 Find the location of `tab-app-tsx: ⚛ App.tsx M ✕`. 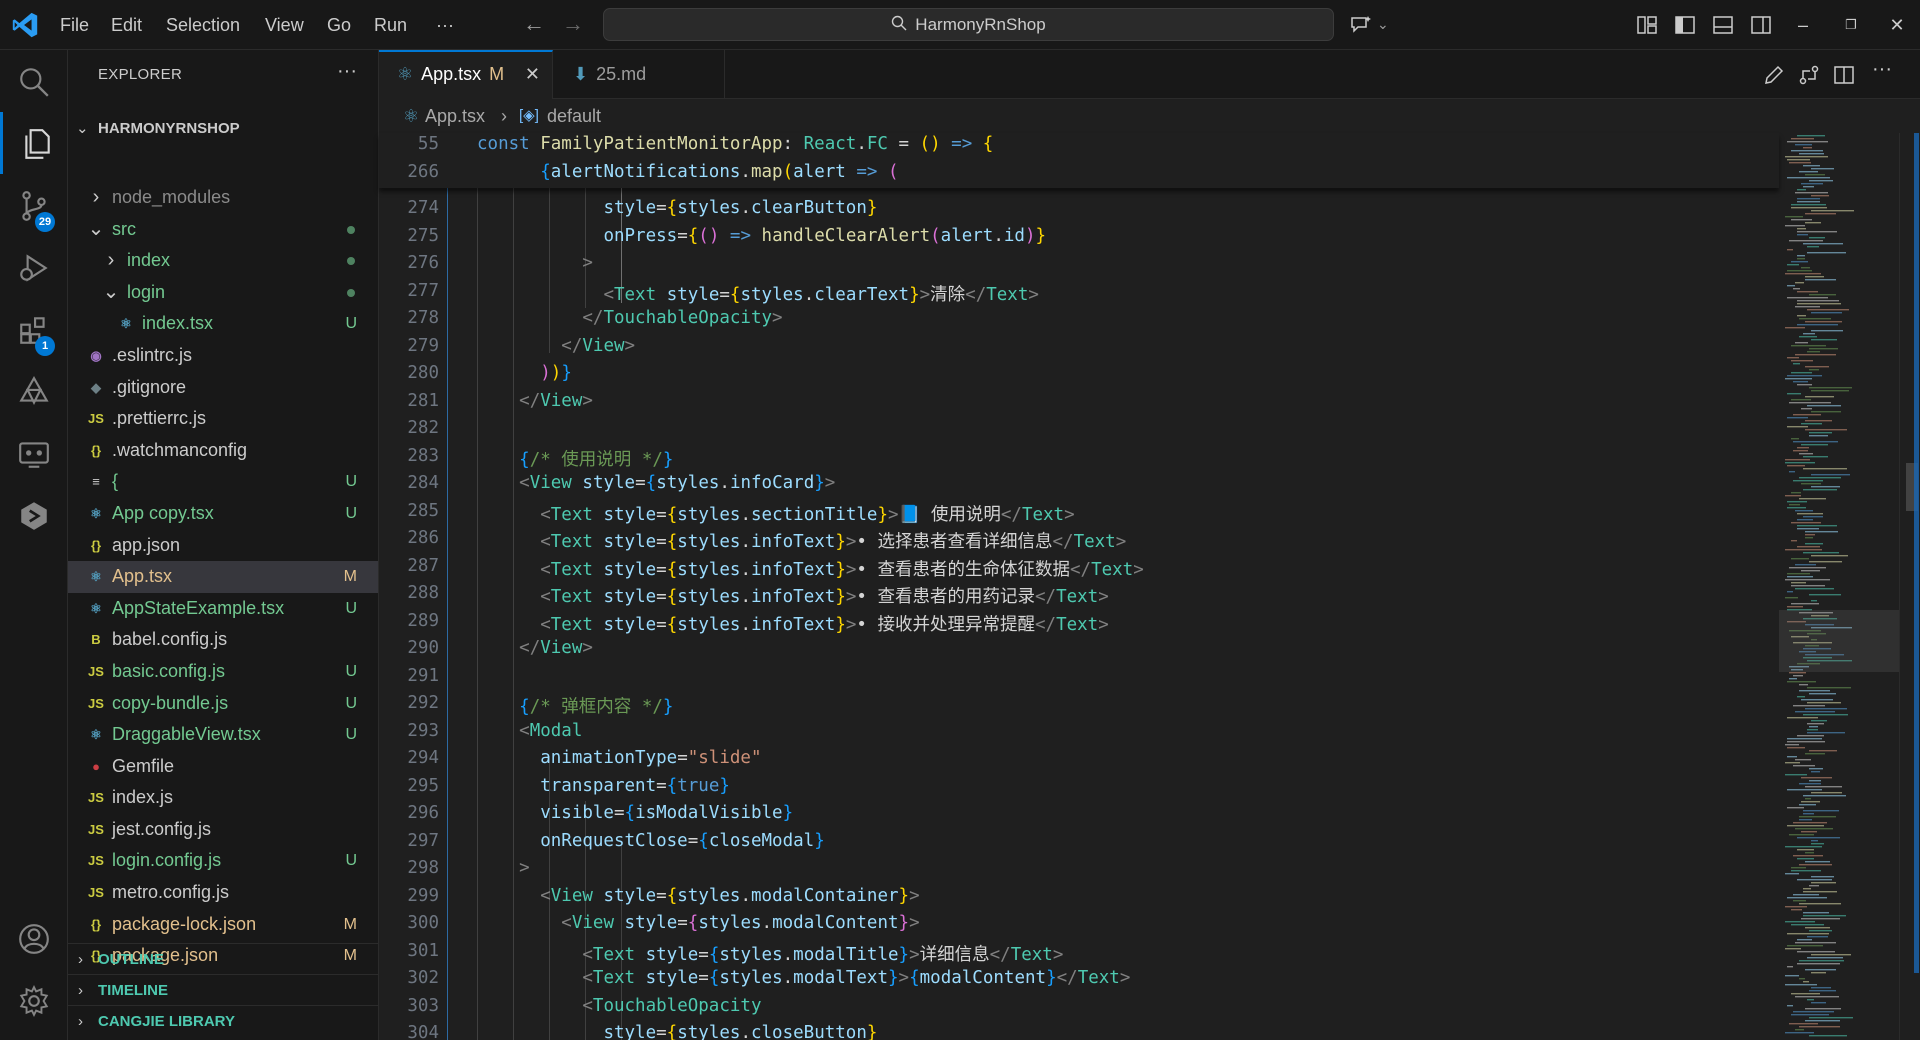

tab-app-tsx: ⚛ App.tsx M ✕ is located at coordinates (466, 74).